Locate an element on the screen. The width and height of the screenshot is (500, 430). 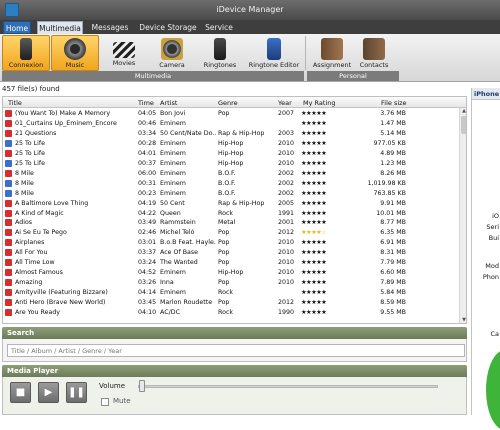
contacts-button: Contacts is located at coordinates (374, 53).